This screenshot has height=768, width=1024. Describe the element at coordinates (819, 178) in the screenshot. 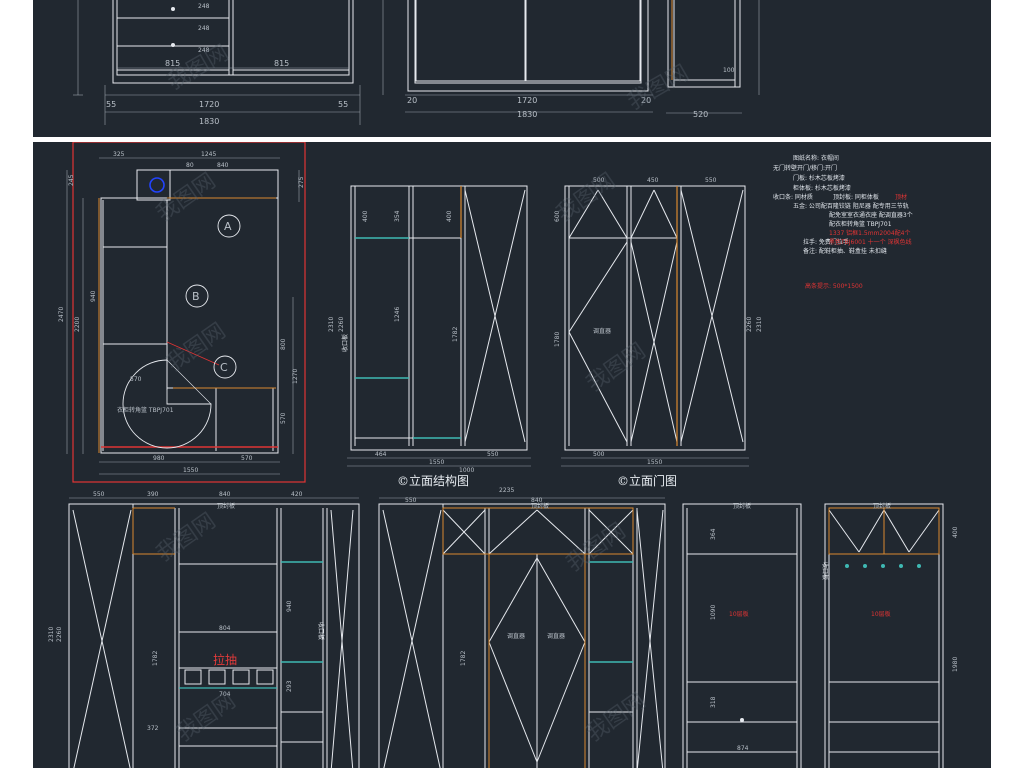

I see `note-line-2: 门板: 杉木芯板烤漆` at that location.